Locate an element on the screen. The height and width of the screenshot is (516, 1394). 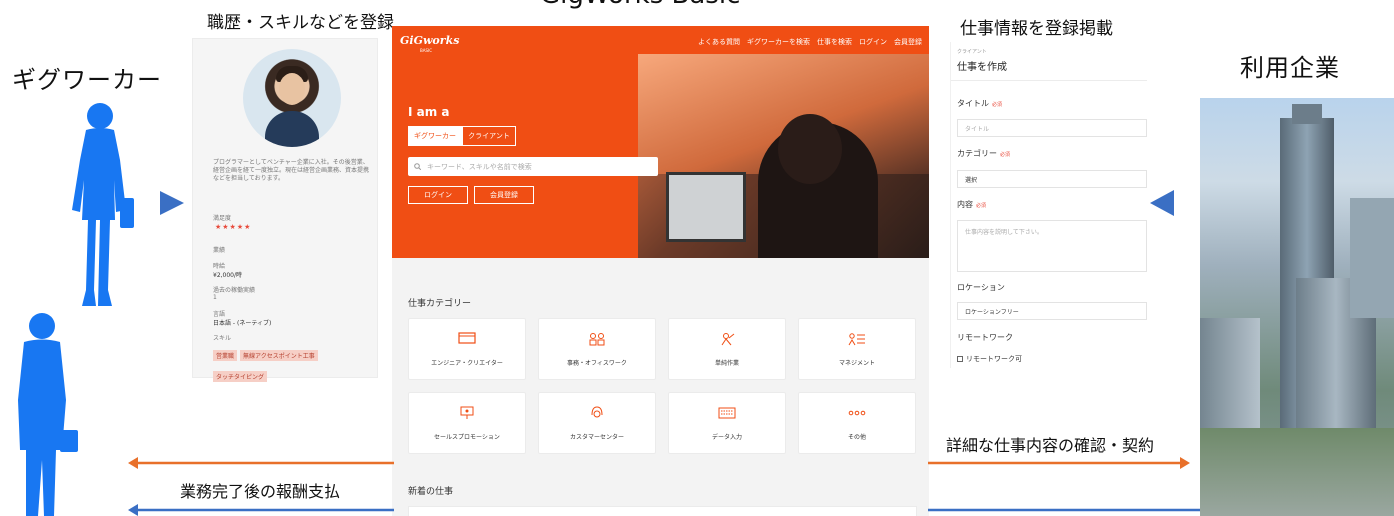
avatar is located at coordinates (292, 98).